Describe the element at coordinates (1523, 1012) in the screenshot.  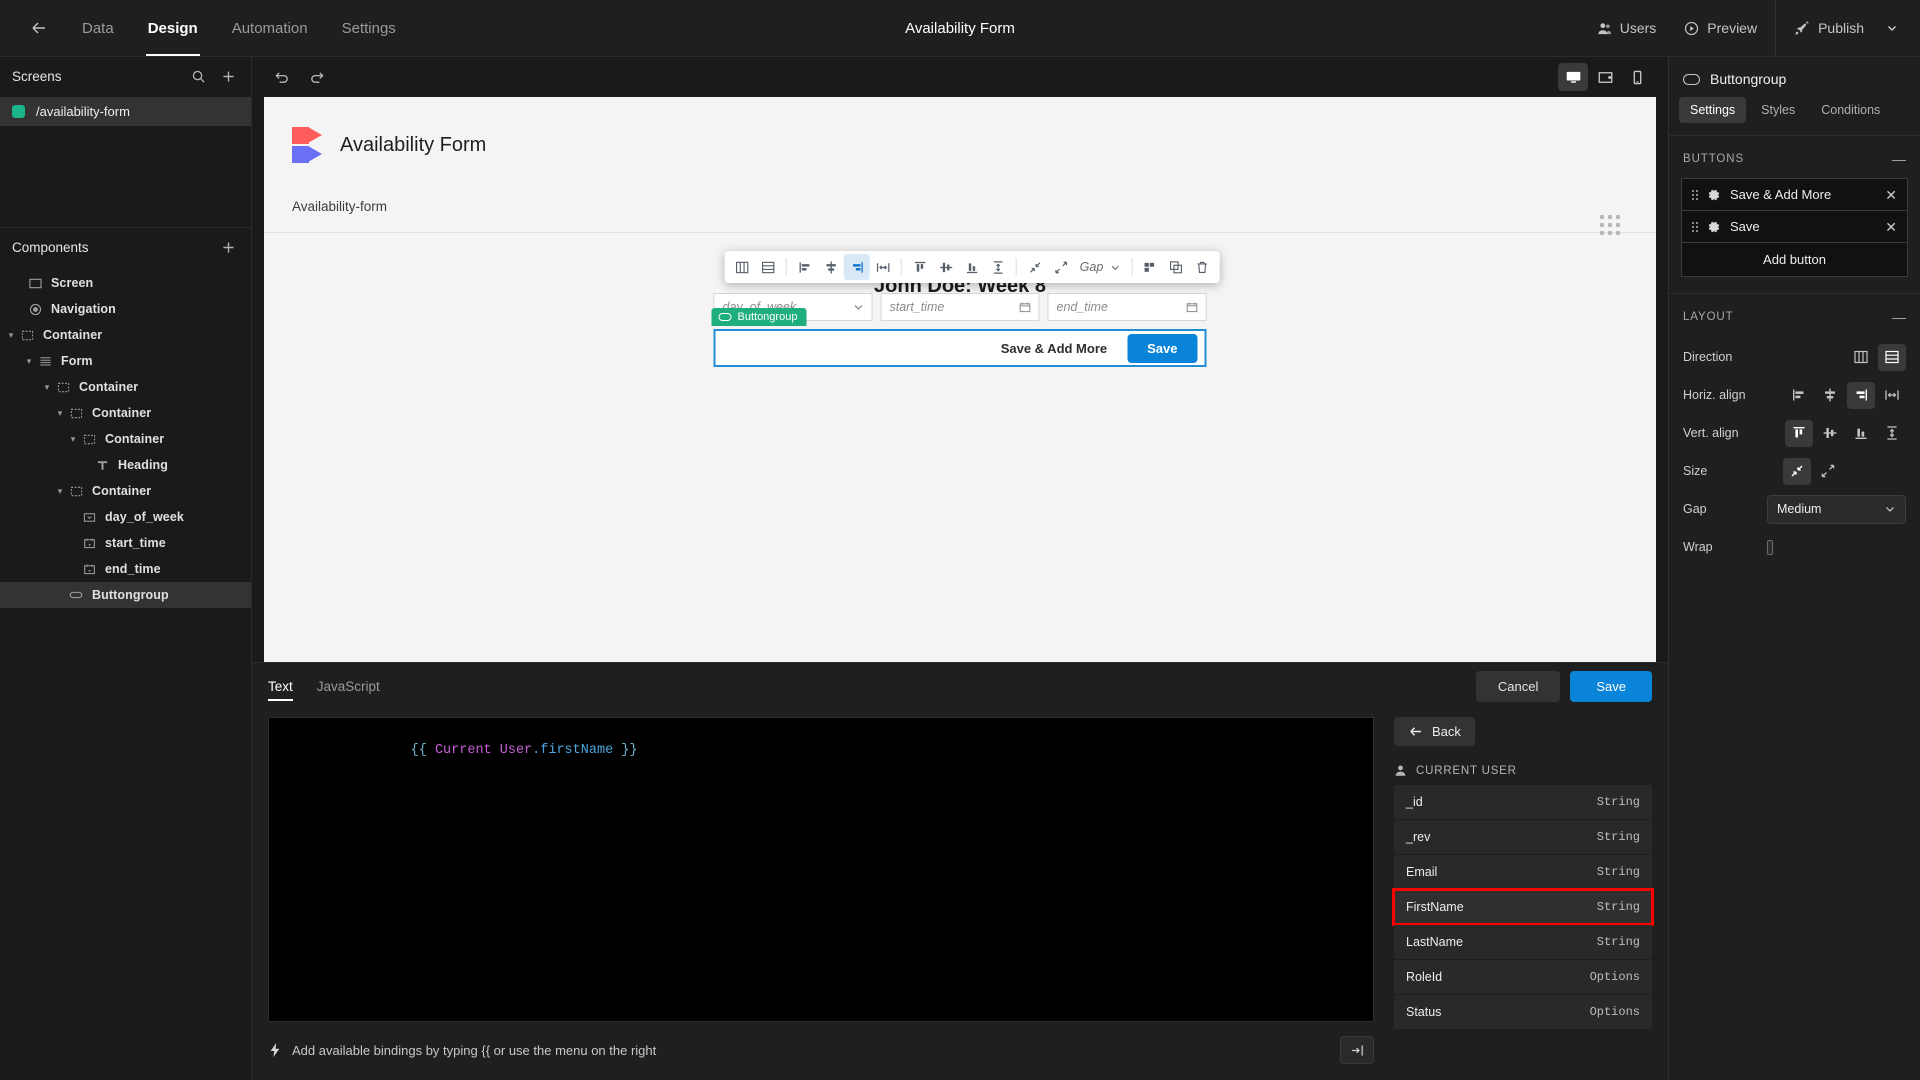
I see `binding-row-status: Status Options` at that location.